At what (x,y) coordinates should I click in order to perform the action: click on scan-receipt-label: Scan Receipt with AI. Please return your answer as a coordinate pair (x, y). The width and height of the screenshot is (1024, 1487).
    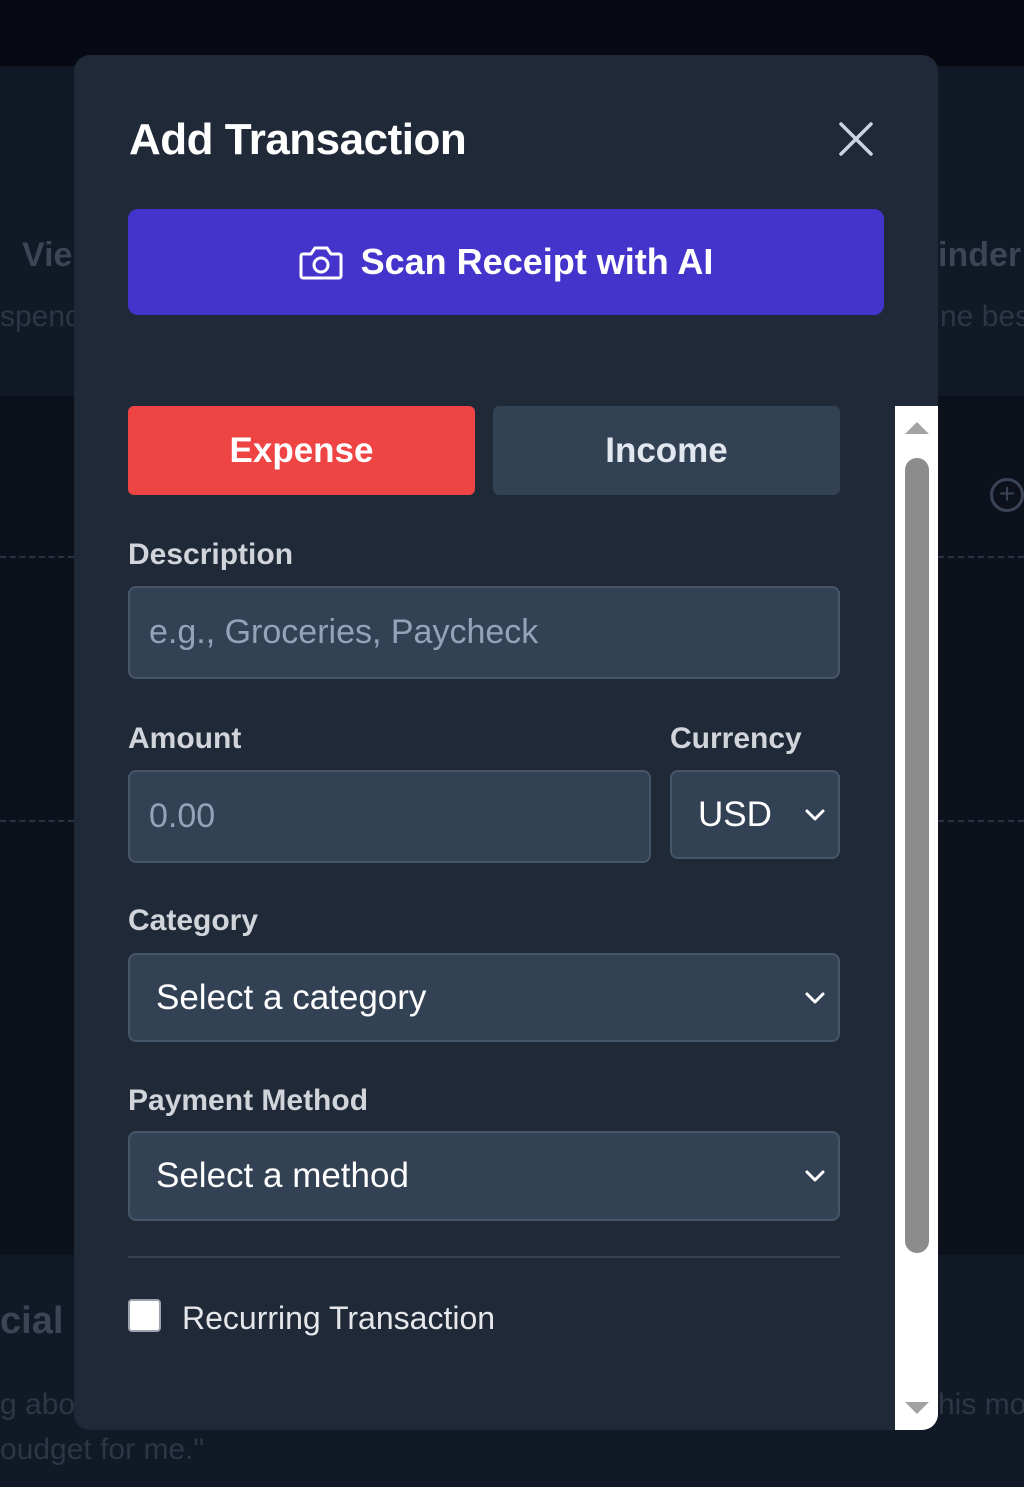
    Looking at the image, I should click on (537, 261).